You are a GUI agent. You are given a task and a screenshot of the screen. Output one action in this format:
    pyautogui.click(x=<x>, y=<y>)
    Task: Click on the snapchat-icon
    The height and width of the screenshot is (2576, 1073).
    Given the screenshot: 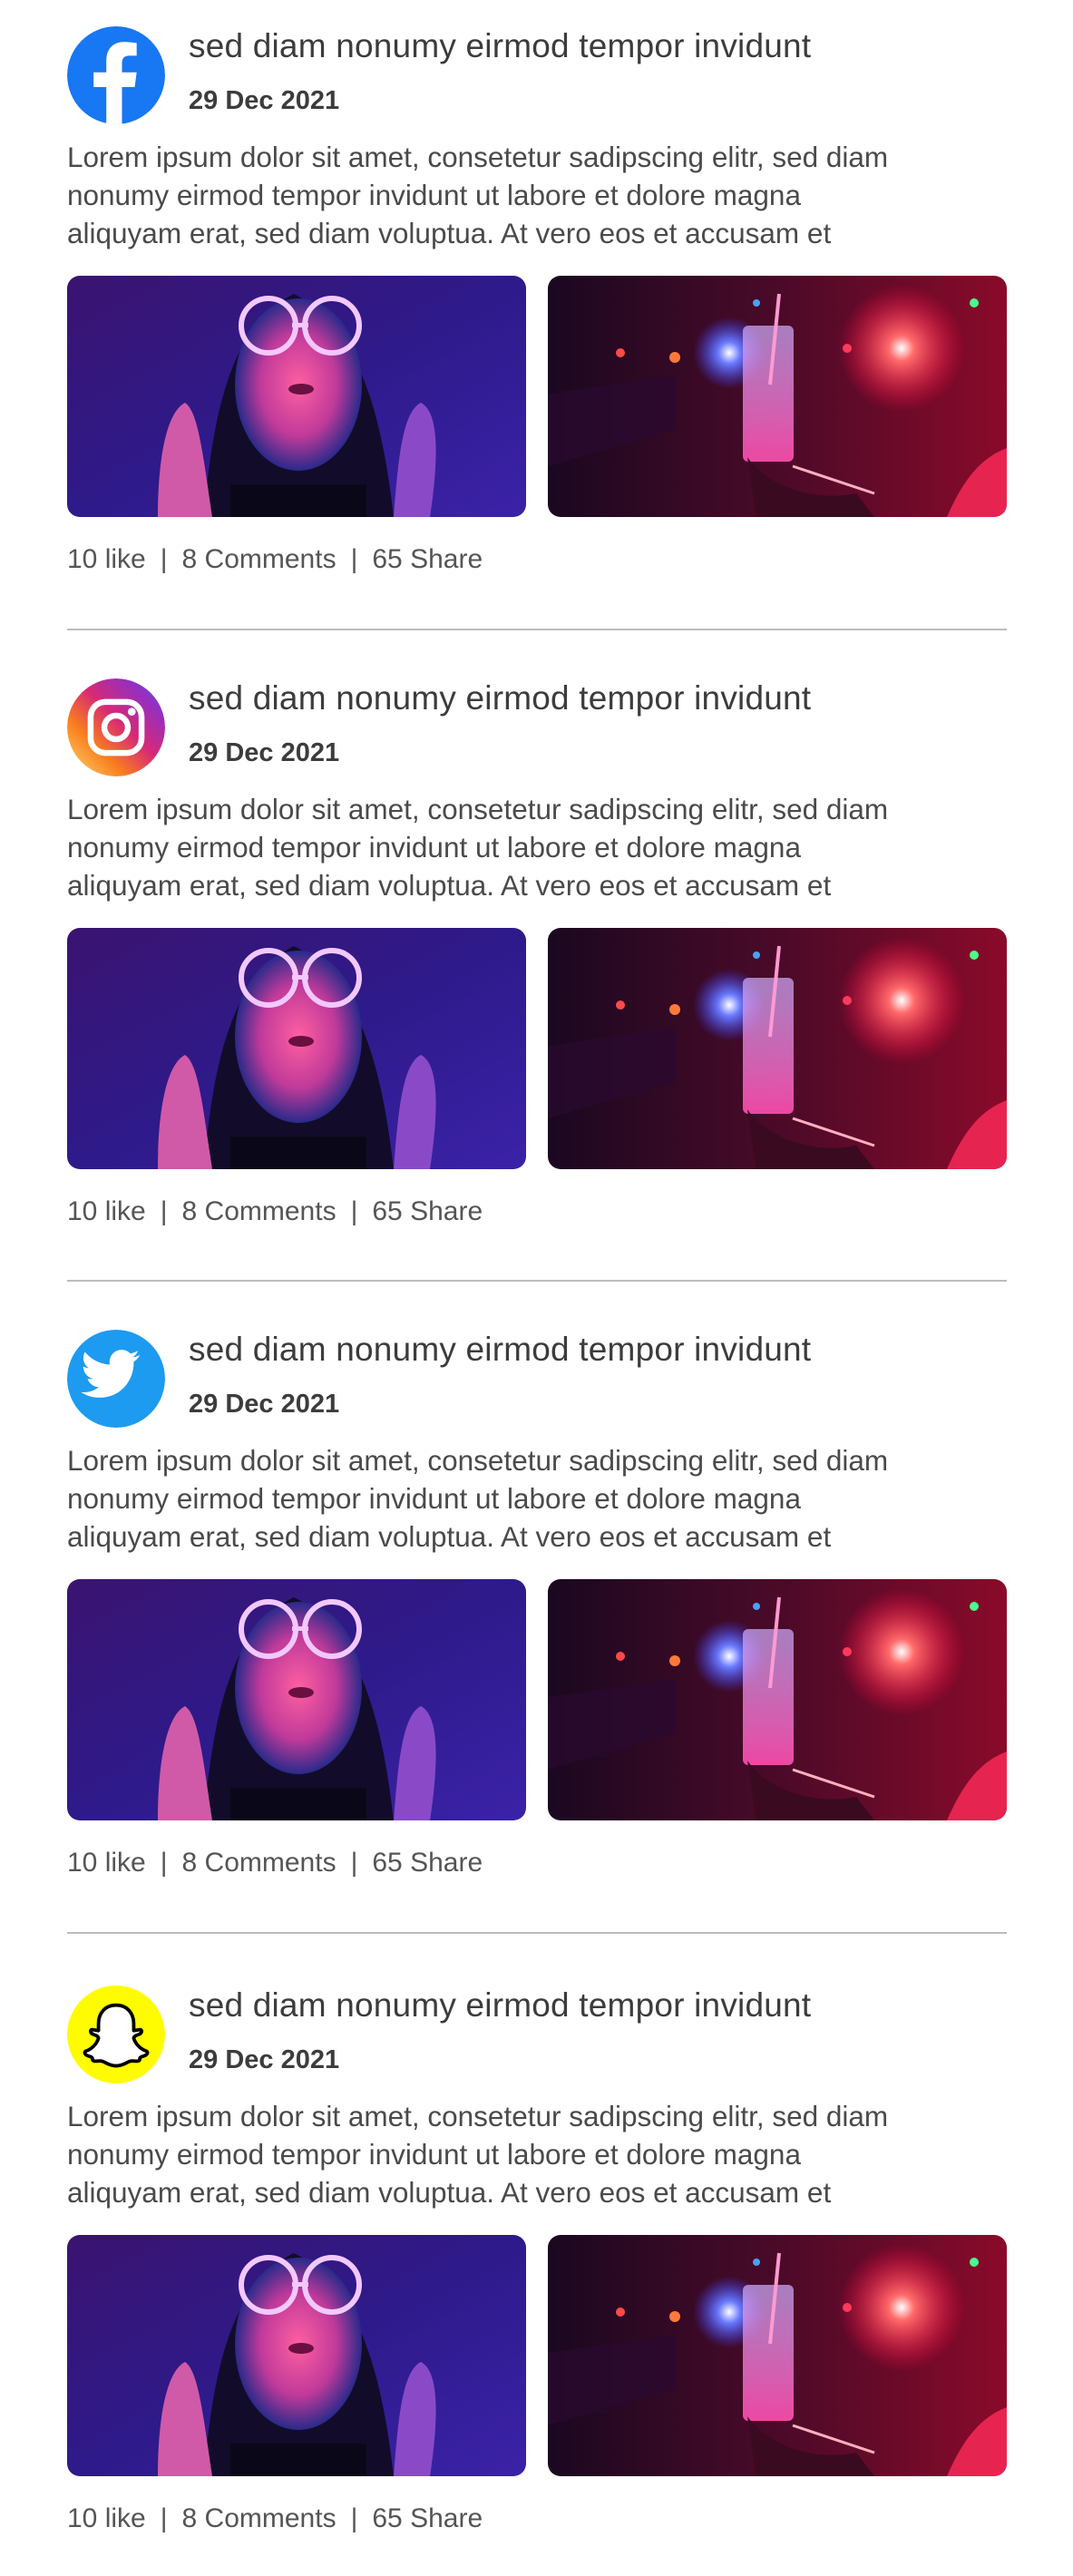 What is the action you would take?
    pyautogui.click(x=116, y=2034)
    